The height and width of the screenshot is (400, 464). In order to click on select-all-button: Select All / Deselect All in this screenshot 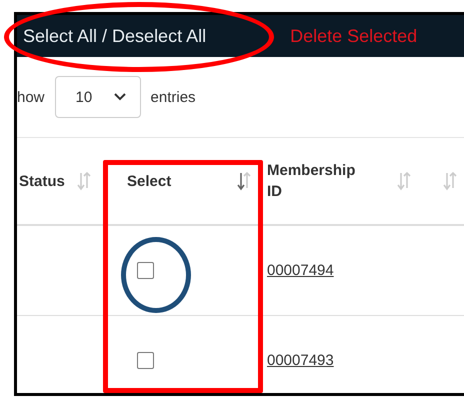, I will do `click(114, 36)`.